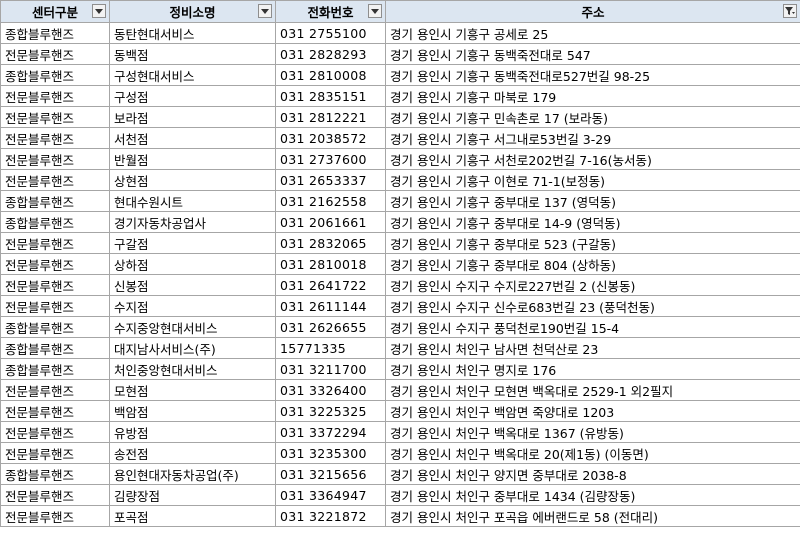 Image resolution: width=800 pixels, height=551 pixels. I want to click on address-cell: 경기 용인시 처인구 중부대로 1434 (김량장동), so click(592, 495).